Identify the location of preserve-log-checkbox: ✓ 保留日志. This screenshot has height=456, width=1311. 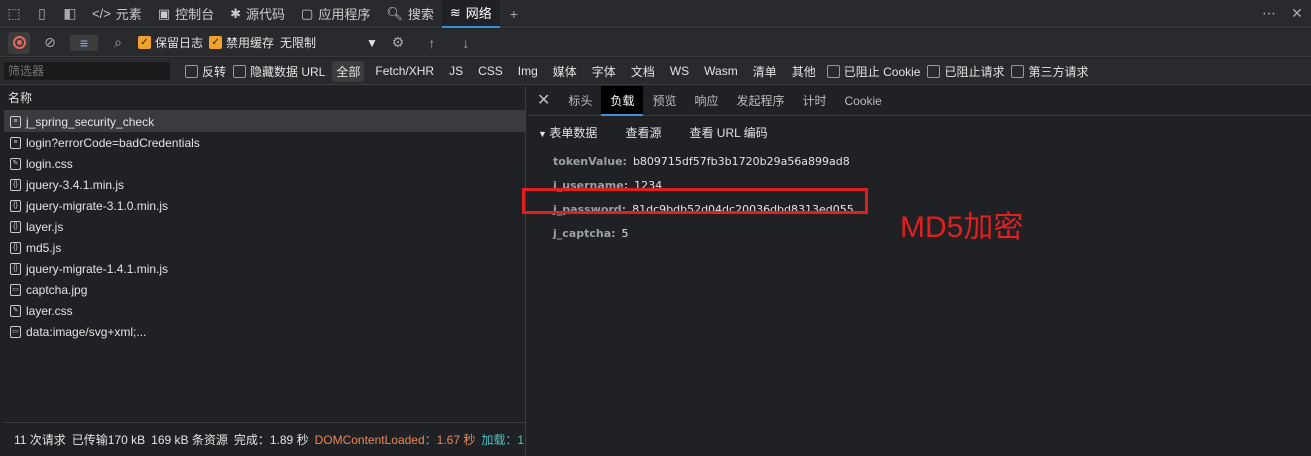
(170, 42).